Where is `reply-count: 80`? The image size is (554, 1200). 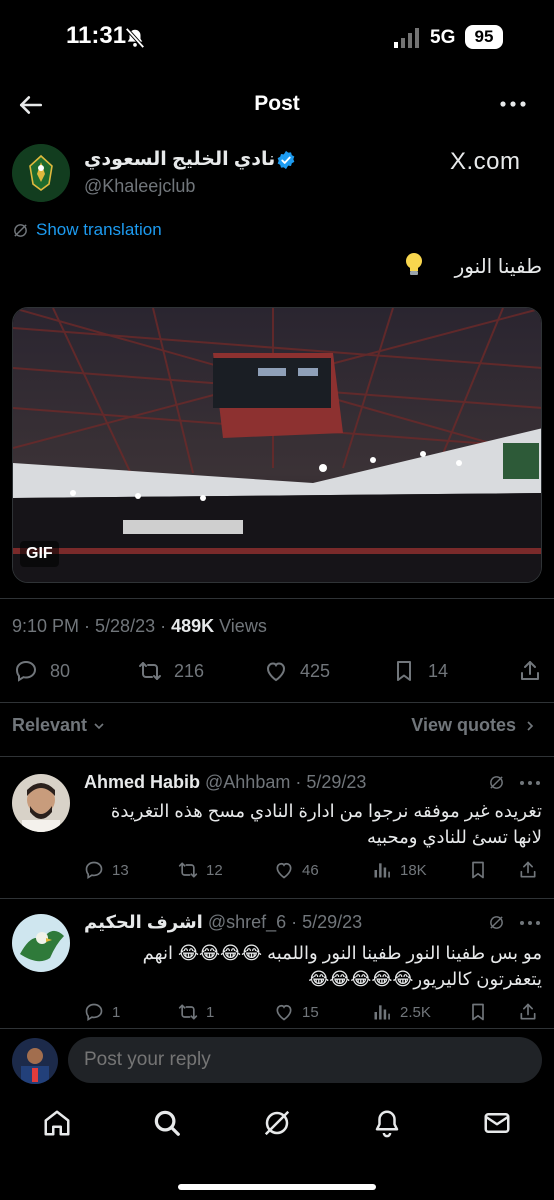
reply-count: 80 is located at coordinates (60, 670).